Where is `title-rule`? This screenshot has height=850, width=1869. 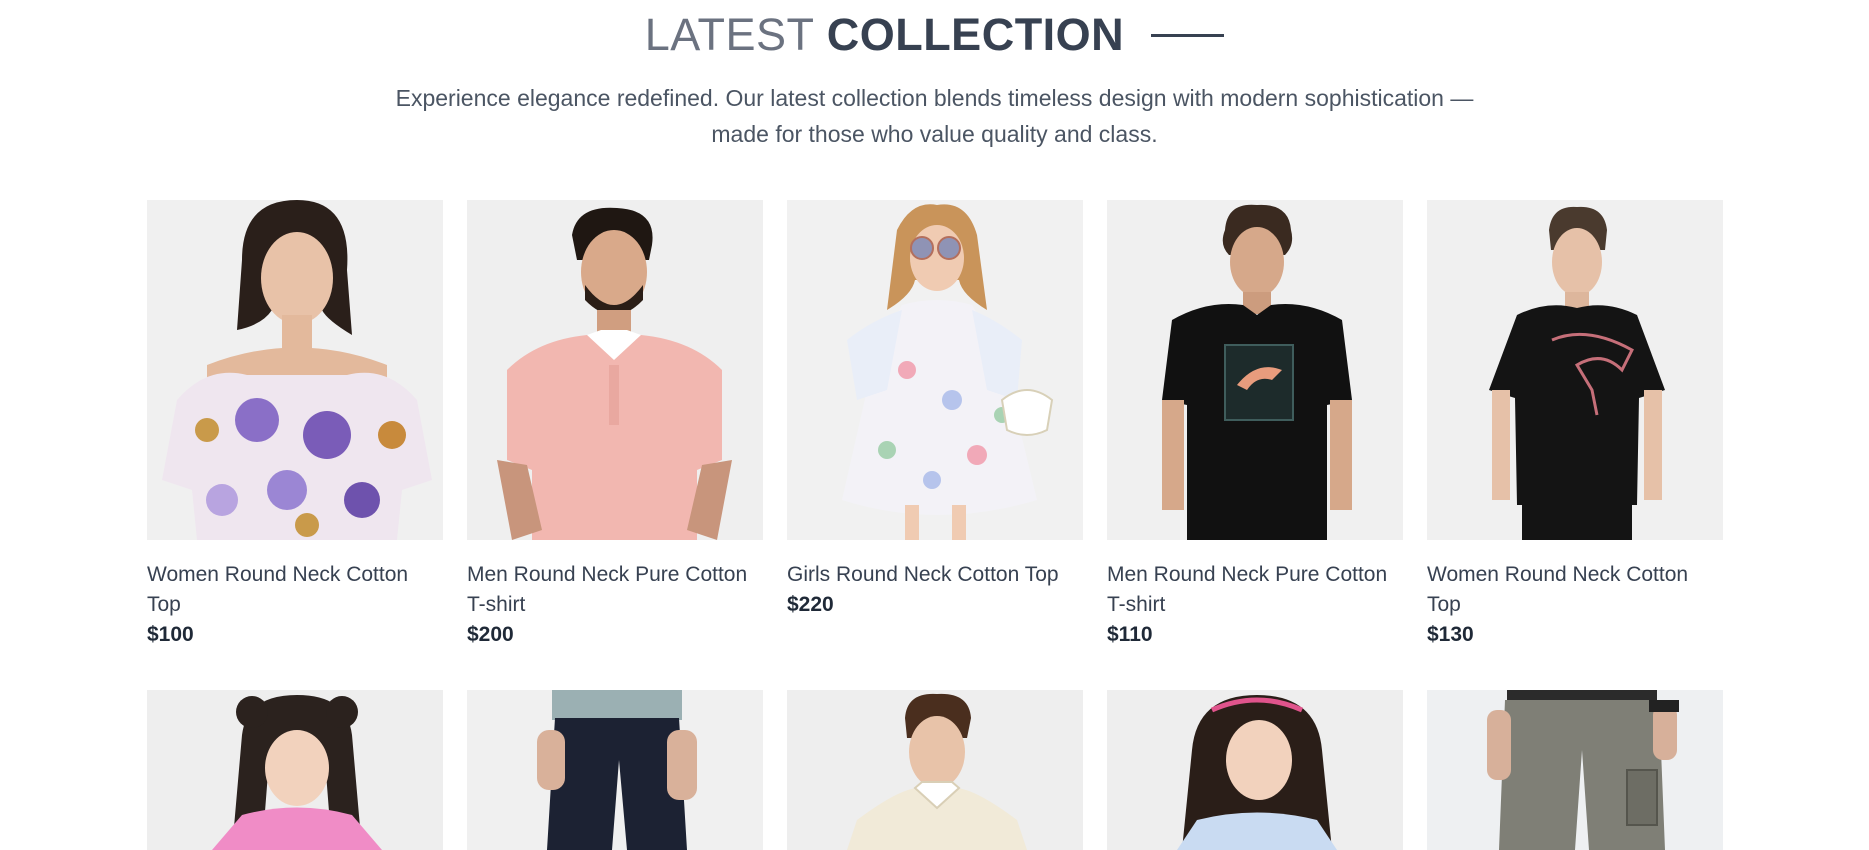 title-rule is located at coordinates (1188, 35).